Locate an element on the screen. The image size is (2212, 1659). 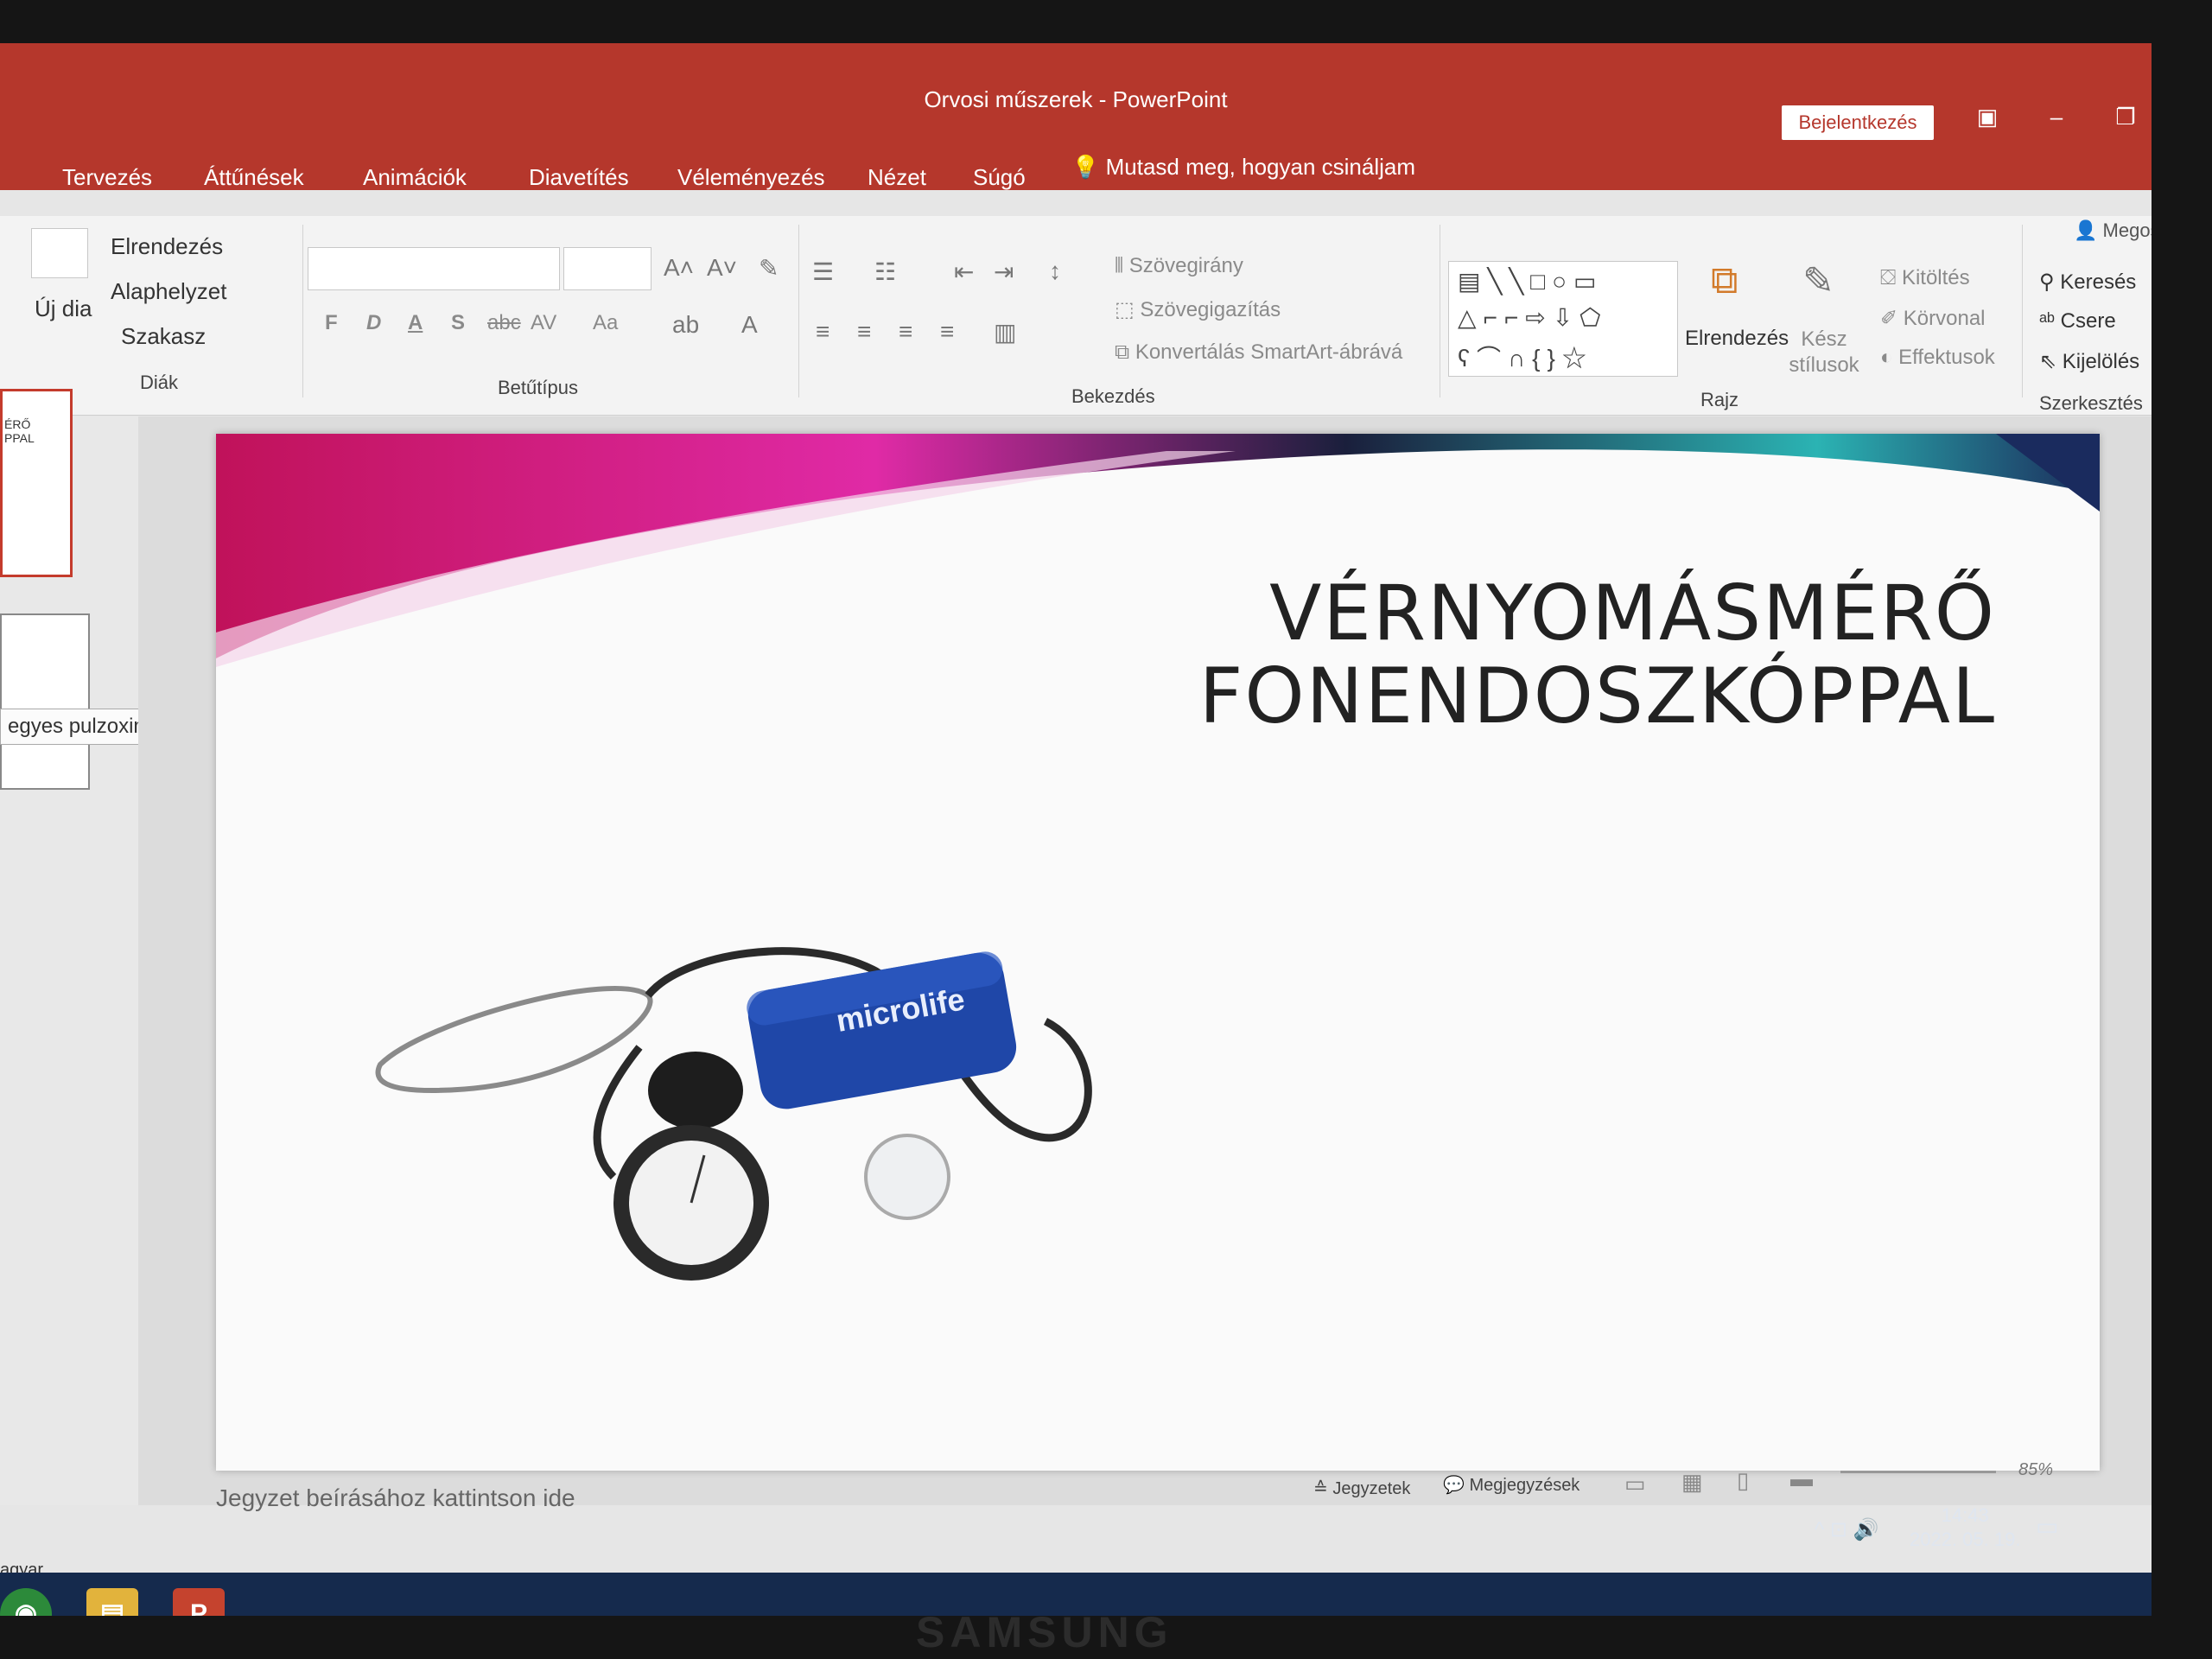
smartart-button: ⧉ Konvertálás SmartArt-ábrává is located at coordinates (1258, 352).